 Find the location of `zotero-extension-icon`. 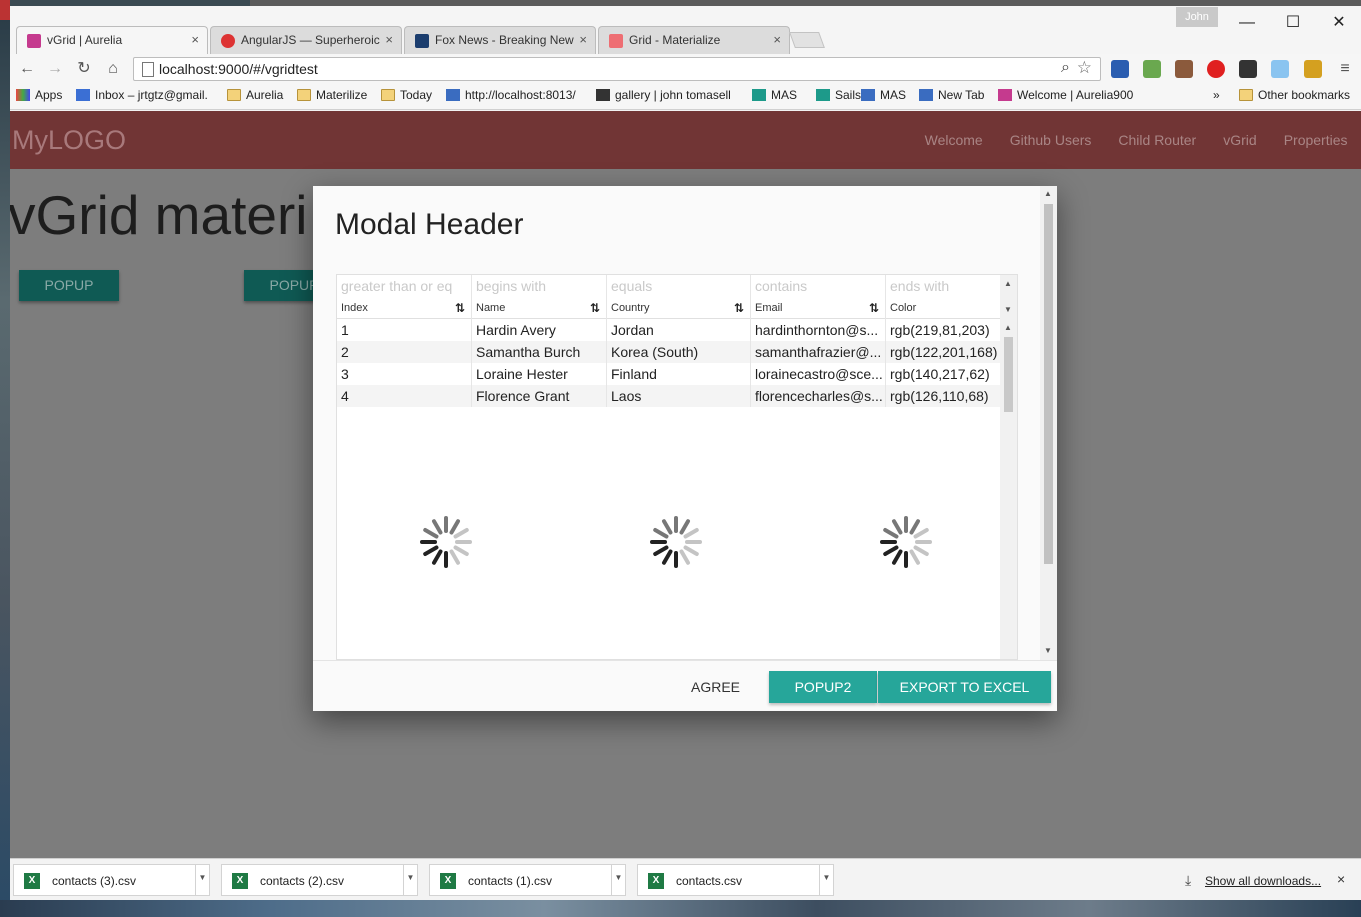

zotero-extension-icon is located at coordinates (1120, 69).